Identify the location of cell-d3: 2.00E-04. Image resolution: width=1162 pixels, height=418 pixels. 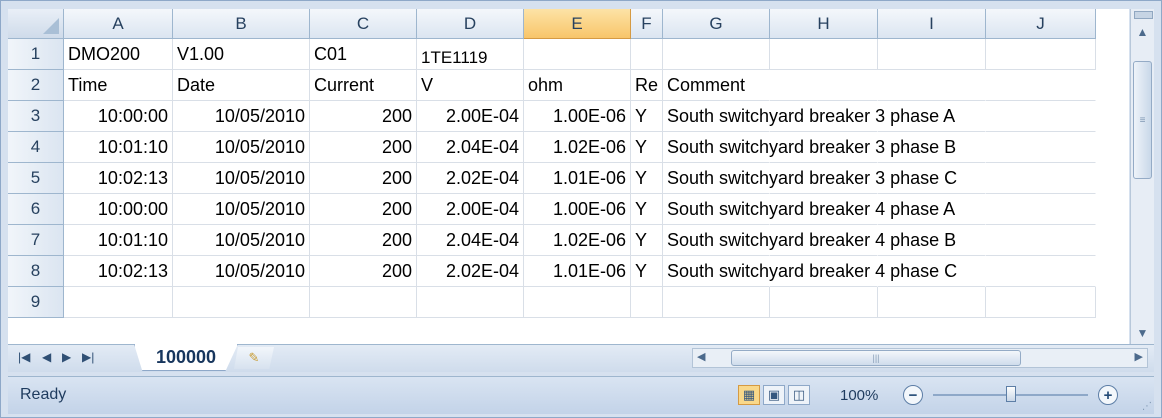
(470, 116).